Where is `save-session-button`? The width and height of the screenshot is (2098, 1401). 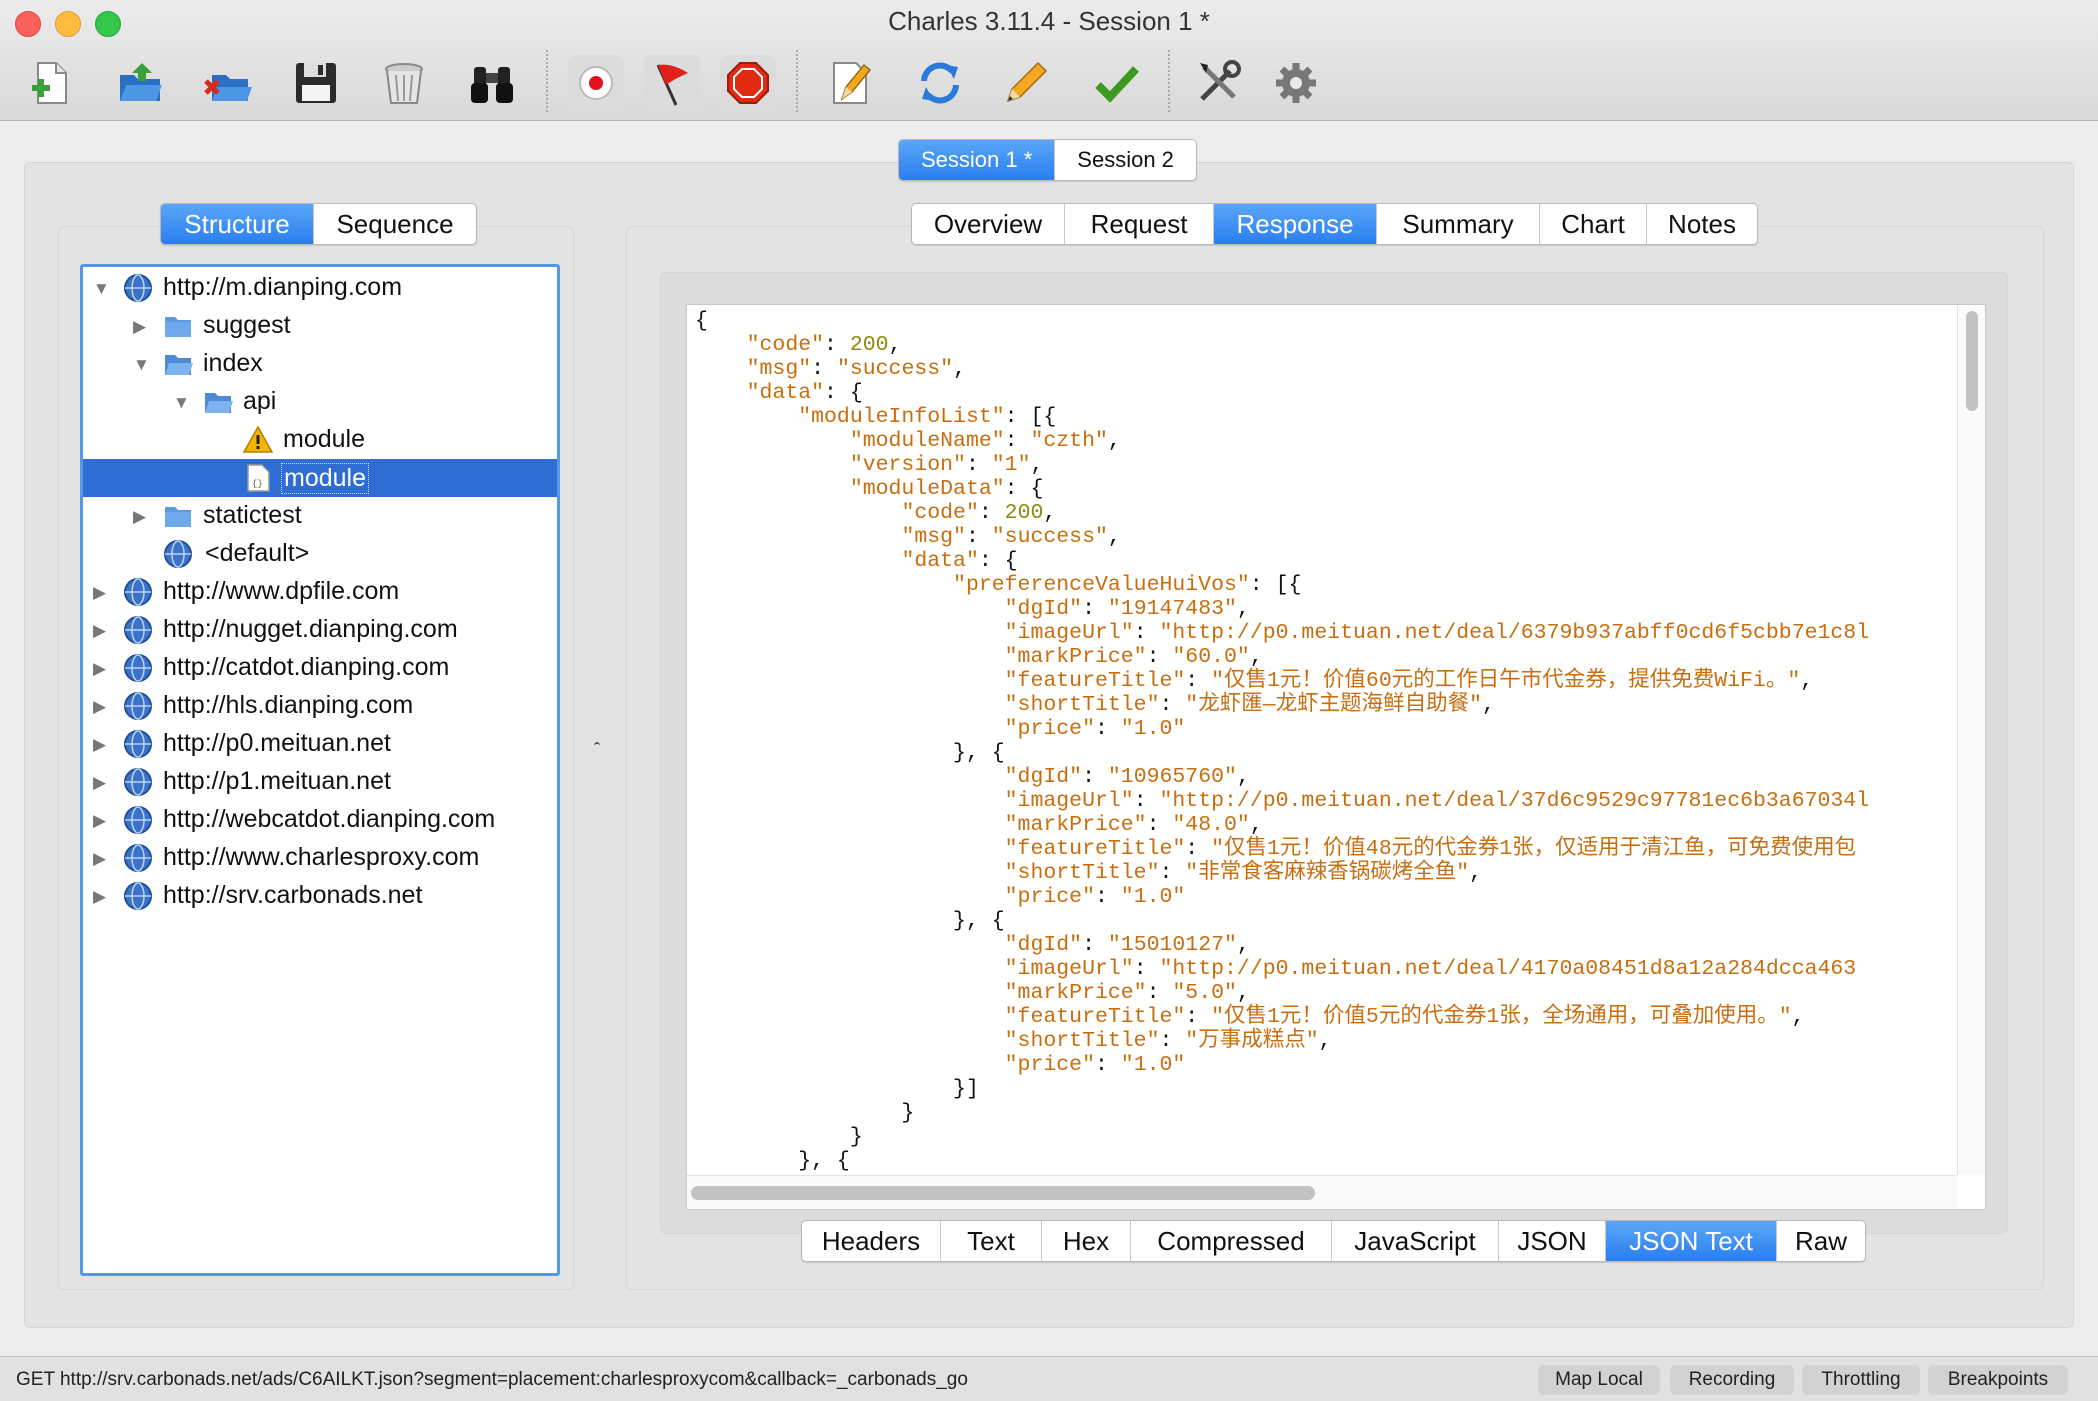 save-session-button is located at coordinates (316, 83).